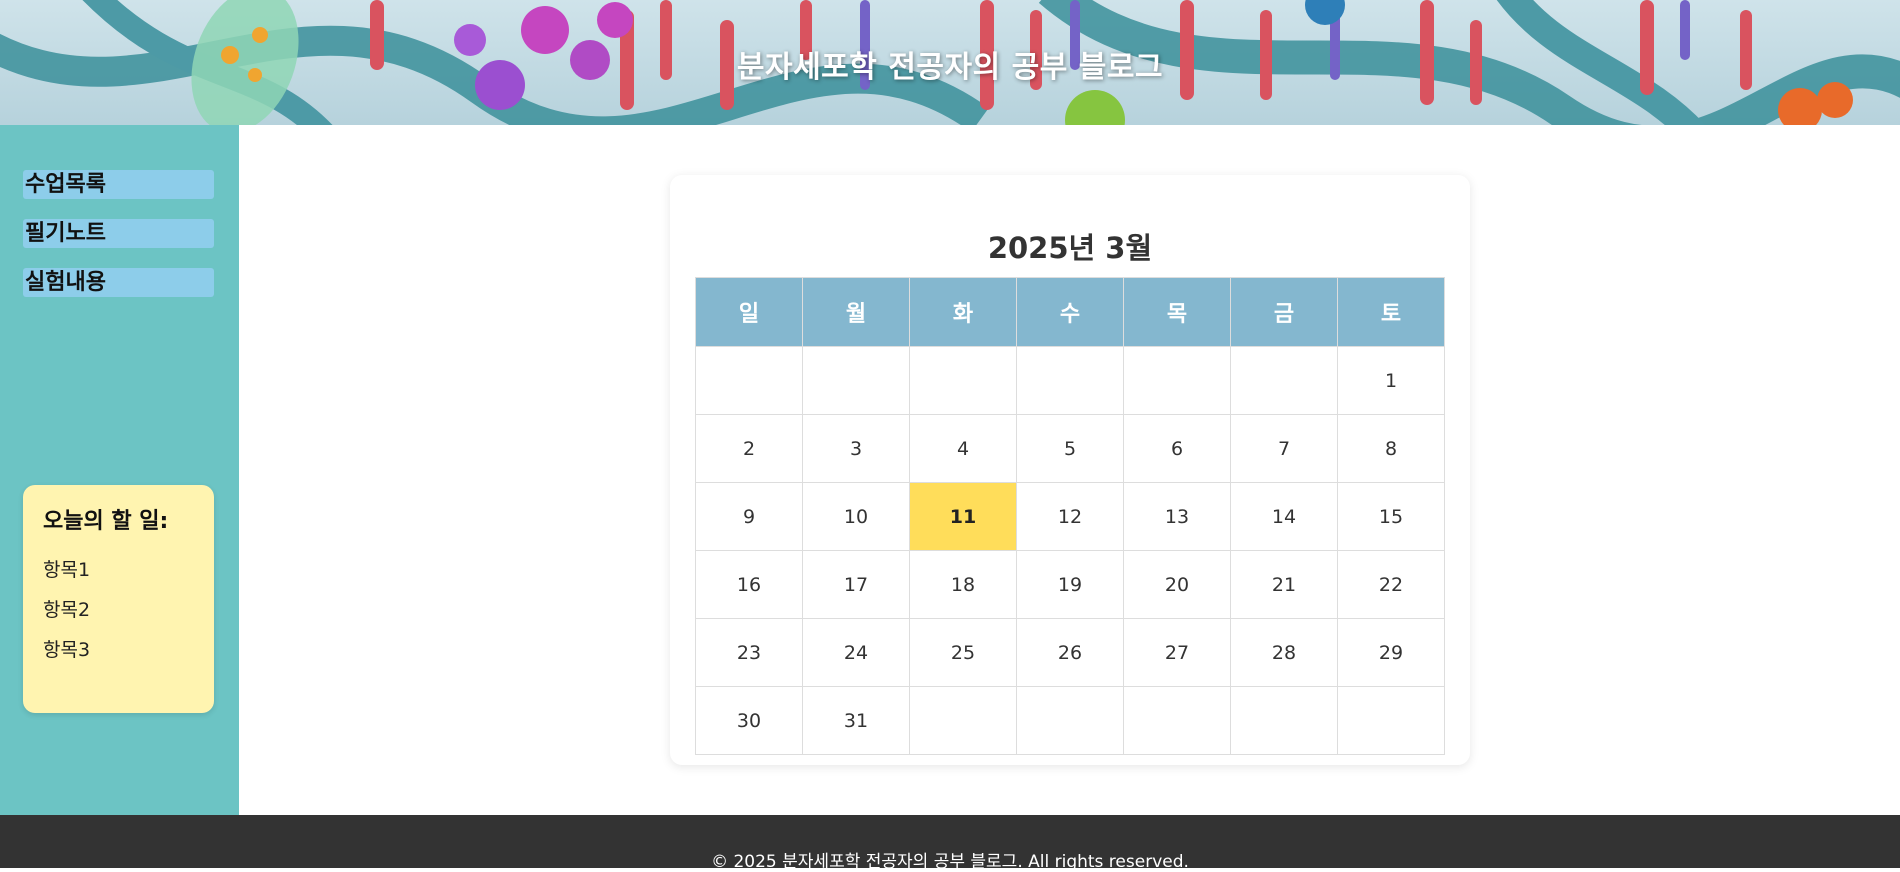  I want to click on calendar-day-cell: 10, so click(856, 516).